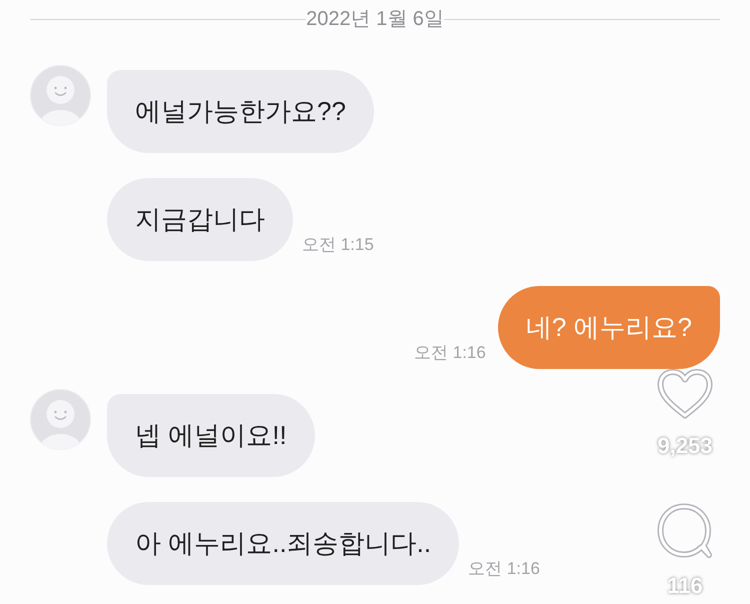 This screenshot has height=604, width=750. Describe the element at coordinates (200, 219) in the screenshot. I see `received-message-bubble: 지금갑니다` at that location.